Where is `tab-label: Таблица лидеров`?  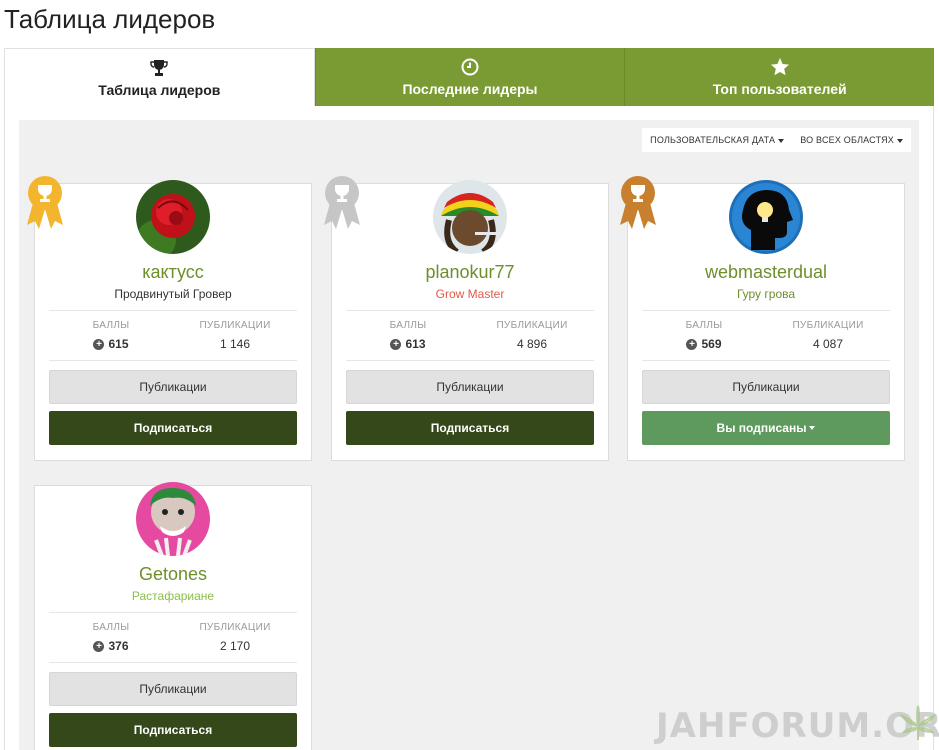 tab-label: Таблица лидеров is located at coordinates (159, 89).